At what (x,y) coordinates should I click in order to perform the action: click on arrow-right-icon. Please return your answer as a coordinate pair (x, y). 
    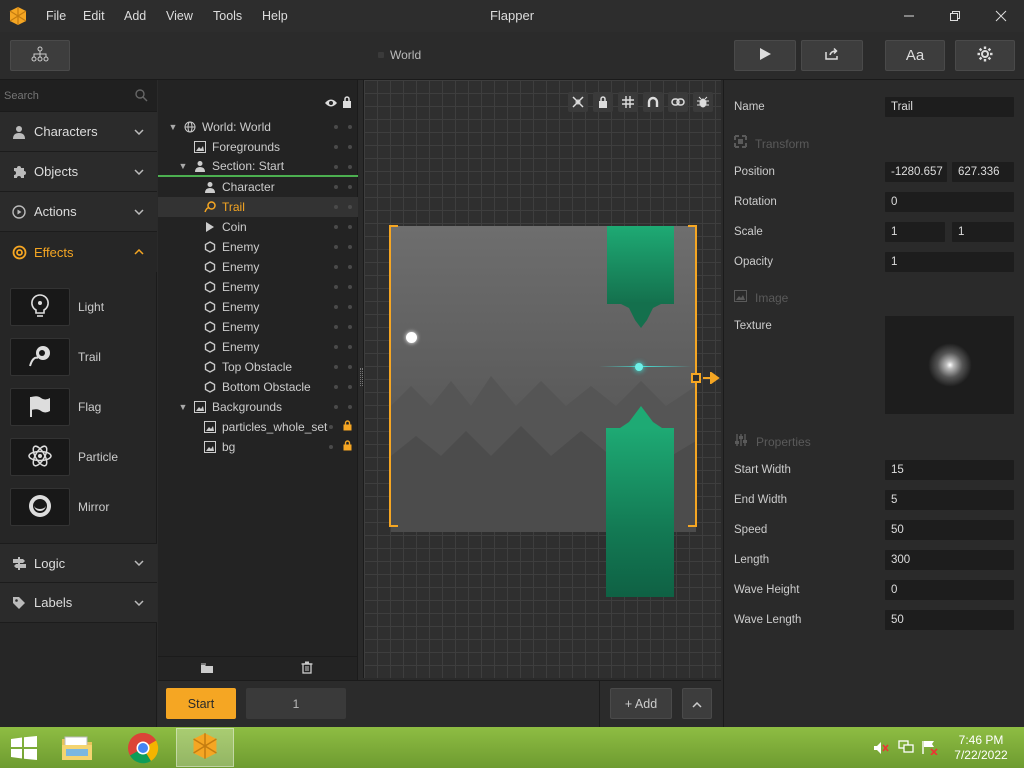
    Looking at the image, I should click on (712, 378).